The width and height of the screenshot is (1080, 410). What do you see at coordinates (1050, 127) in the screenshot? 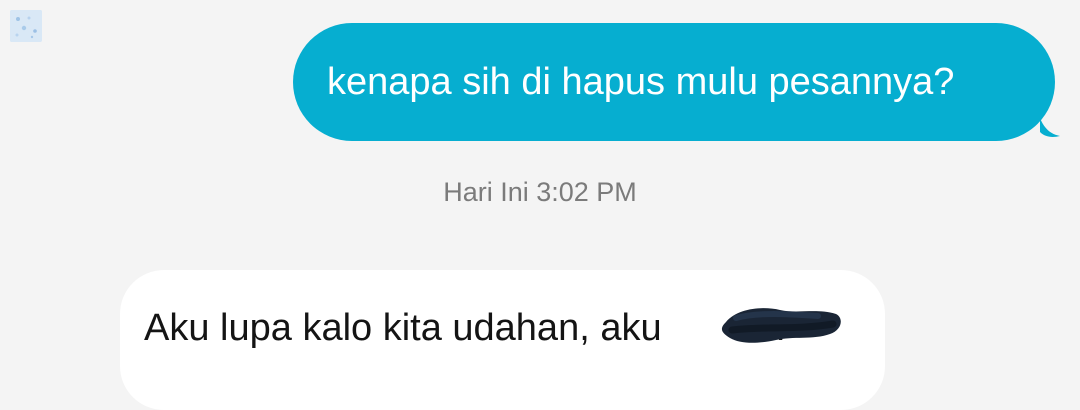
I see `outgoing-bubble-tail` at bounding box center [1050, 127].